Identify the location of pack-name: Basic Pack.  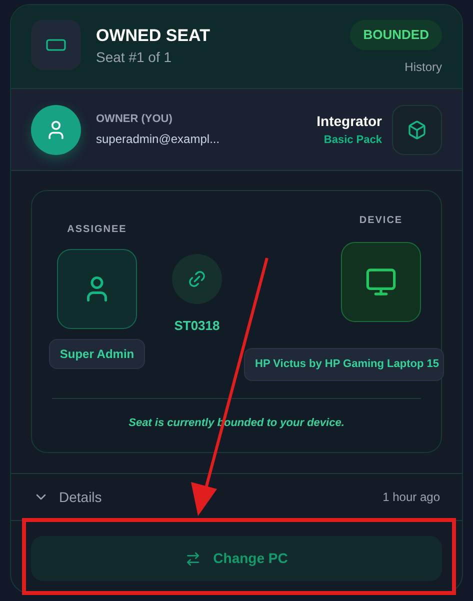
(353, 140).